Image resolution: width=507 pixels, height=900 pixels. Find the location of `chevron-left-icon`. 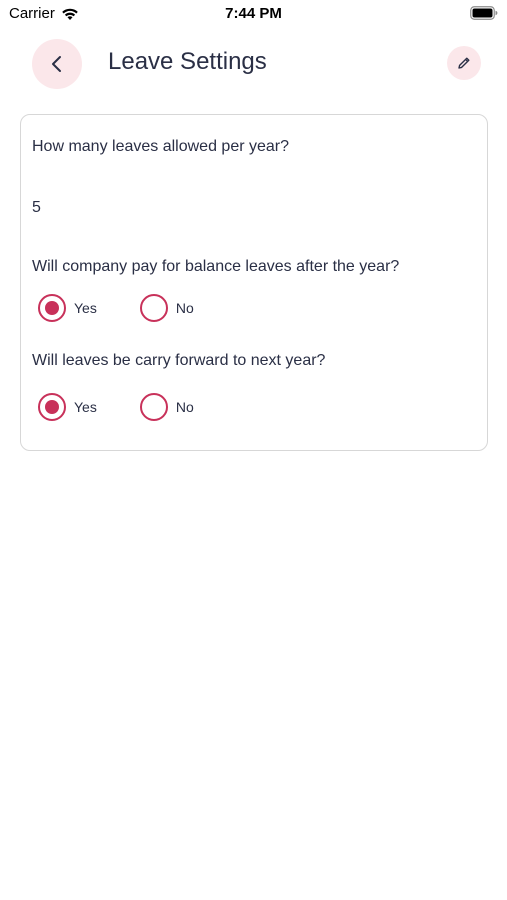

chevron-left-icon is located at coordinates (56, 64).